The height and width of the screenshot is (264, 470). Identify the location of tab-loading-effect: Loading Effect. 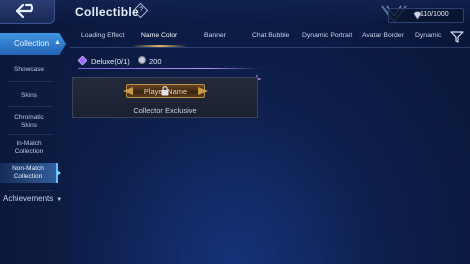
(102, 35).